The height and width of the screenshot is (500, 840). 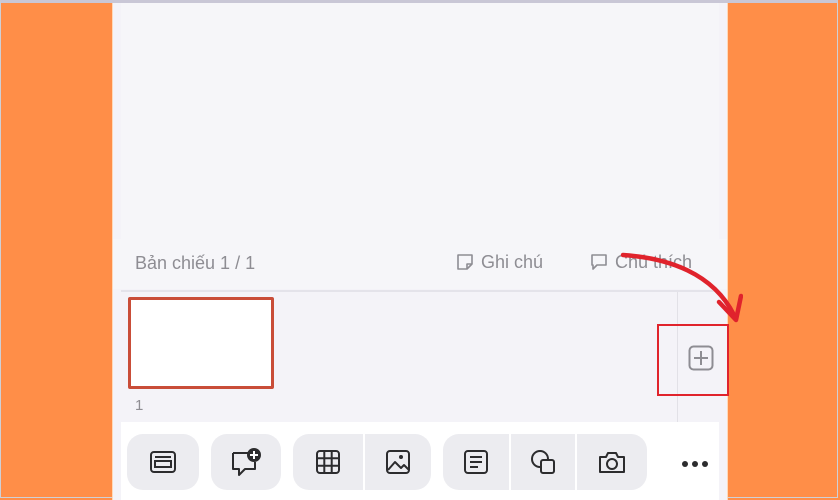 I want to click on more-options-button, so click(x=695, y=464).